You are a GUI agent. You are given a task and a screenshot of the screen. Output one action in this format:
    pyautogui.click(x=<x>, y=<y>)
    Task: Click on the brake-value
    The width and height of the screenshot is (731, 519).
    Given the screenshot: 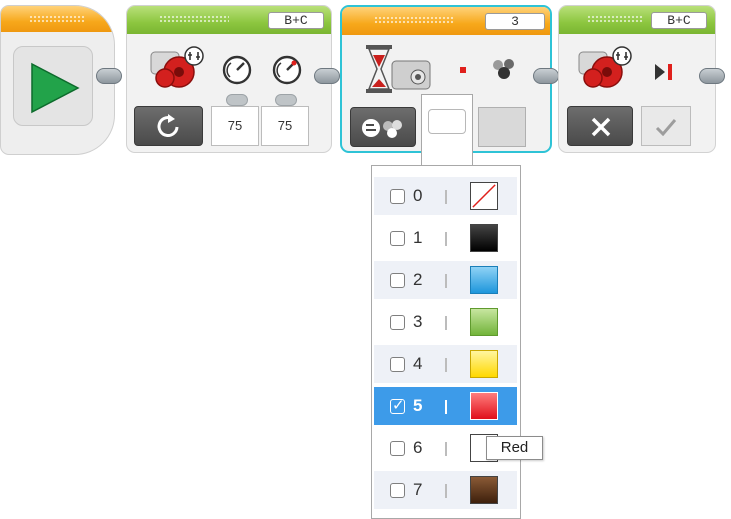 What is the action you would take?
    pyautogui.click(x=666, y=126)
    